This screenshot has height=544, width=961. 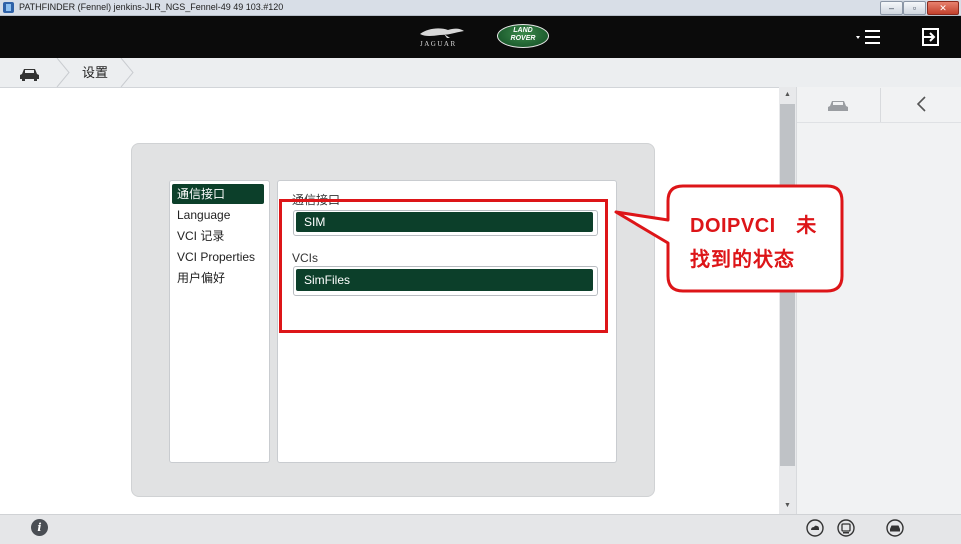 I want to click on close-button: ✕, so click(x=943, y=8).